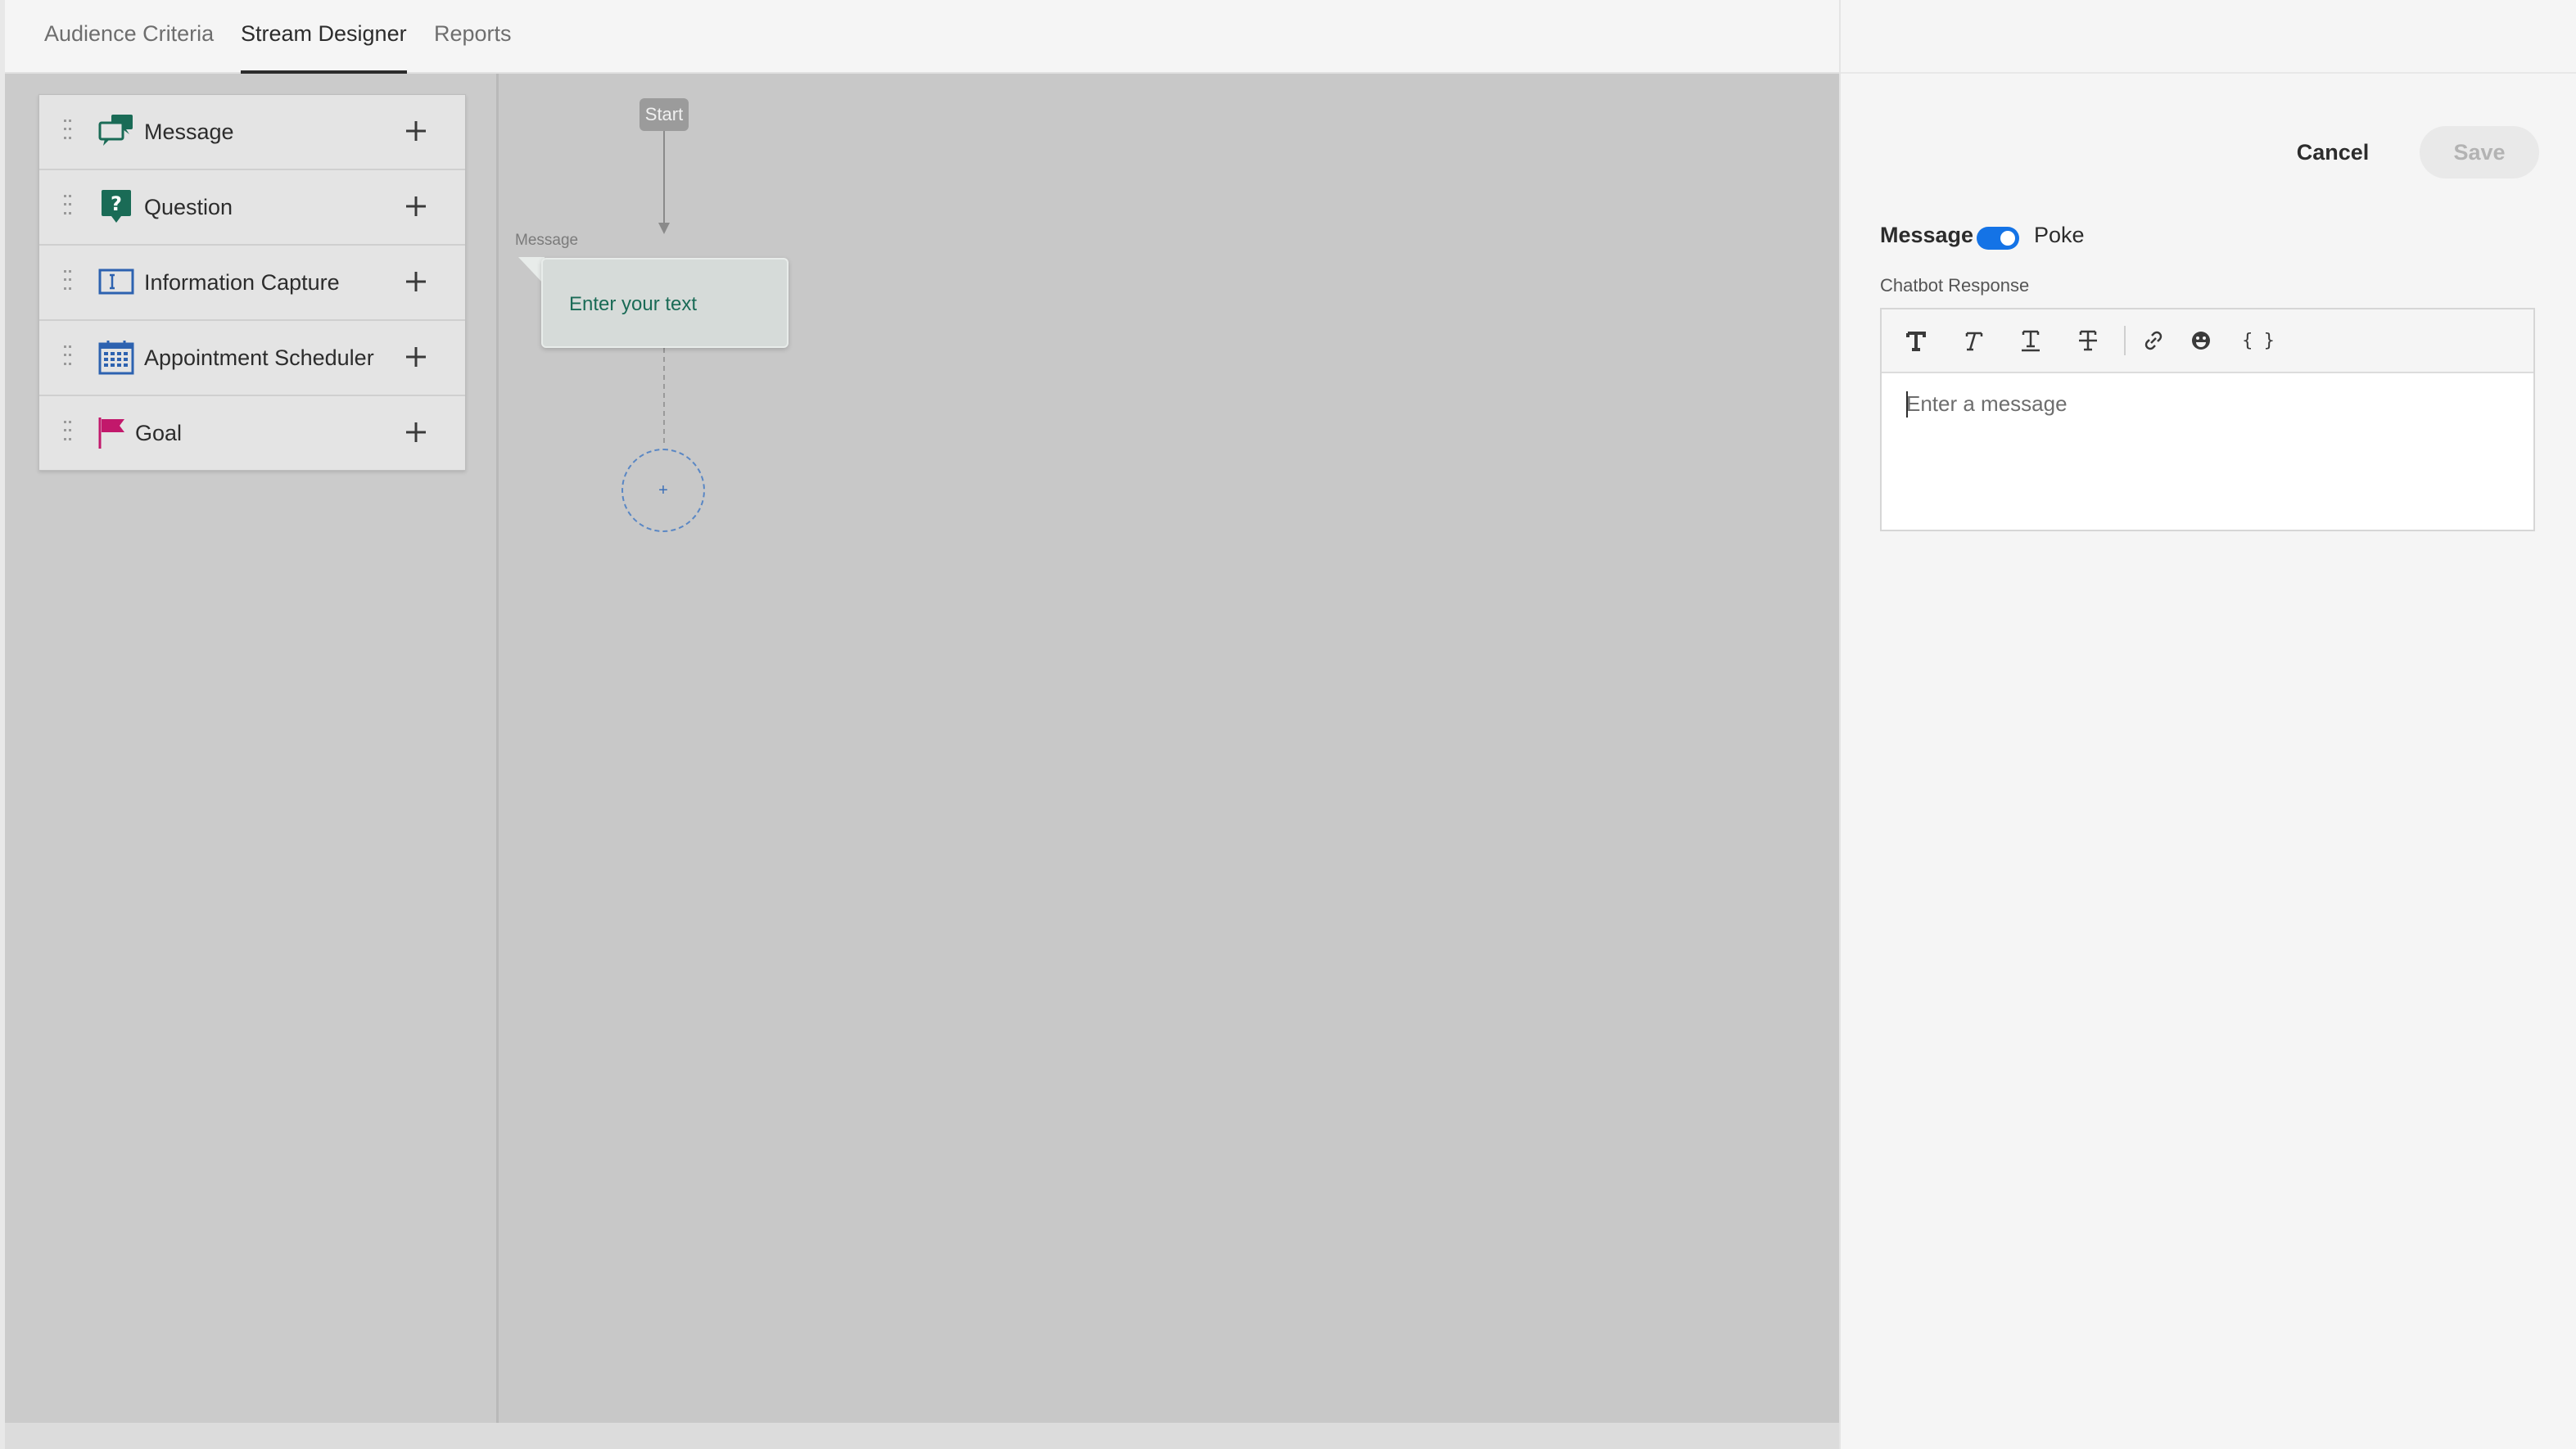 The height and width of the screenshot is (1449, 2576). Describe the element at coordinates (252, 433) in the screenshot. I see `palette-item-goal: Goal` at that location.